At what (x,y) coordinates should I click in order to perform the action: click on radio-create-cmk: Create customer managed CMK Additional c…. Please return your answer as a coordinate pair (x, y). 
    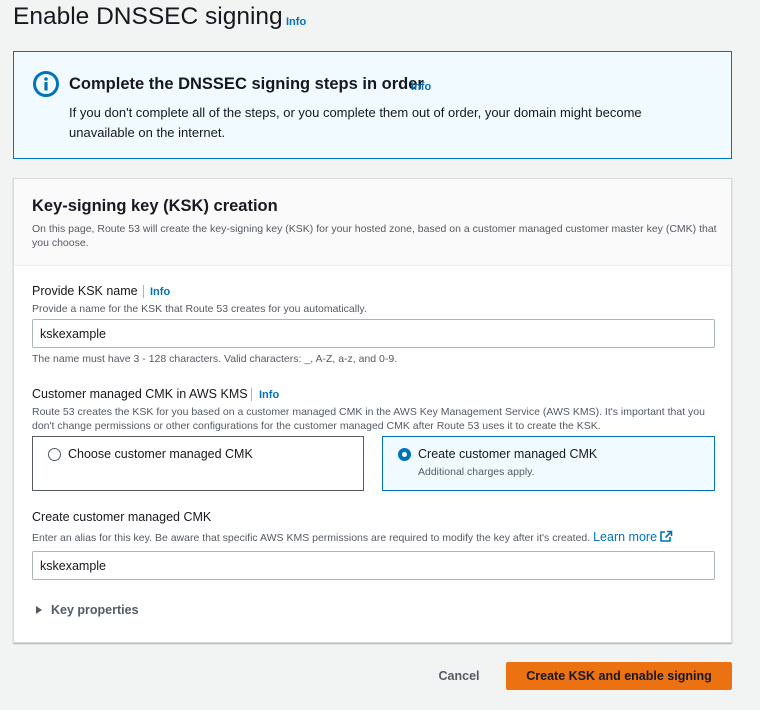
    Looking at the image, I should click on (548, 463).